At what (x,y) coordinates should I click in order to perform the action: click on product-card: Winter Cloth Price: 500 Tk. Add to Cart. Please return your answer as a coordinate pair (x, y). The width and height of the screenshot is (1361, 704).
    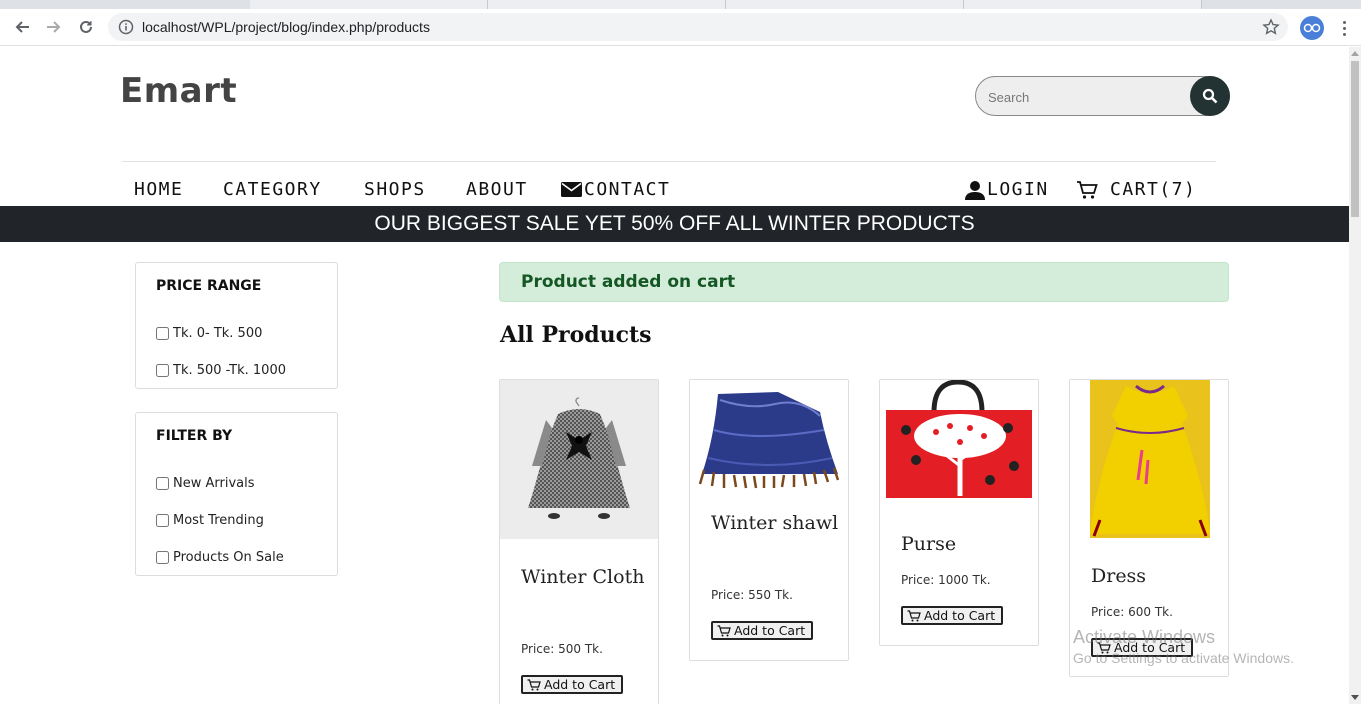
    Looking at the image, I should click on (579, 541).